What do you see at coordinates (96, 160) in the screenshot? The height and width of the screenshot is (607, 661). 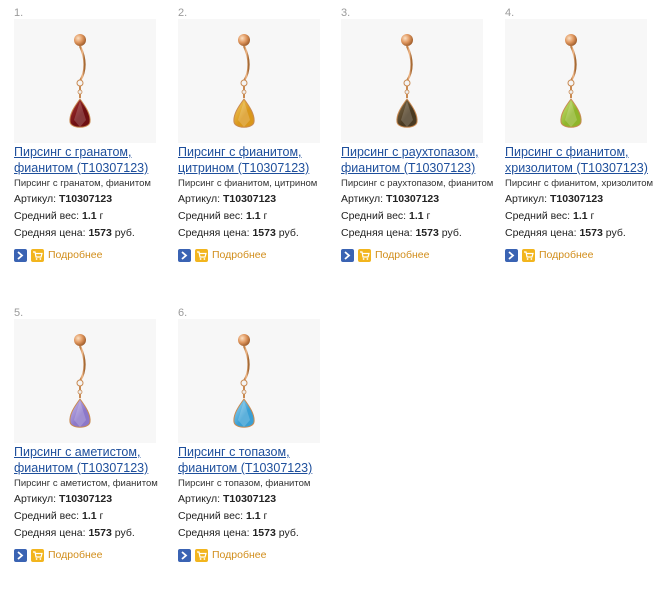 I see `product-title-link: Пирсинг с гранатом, фианитом (T10307123)` at bounding box center [96, 160].